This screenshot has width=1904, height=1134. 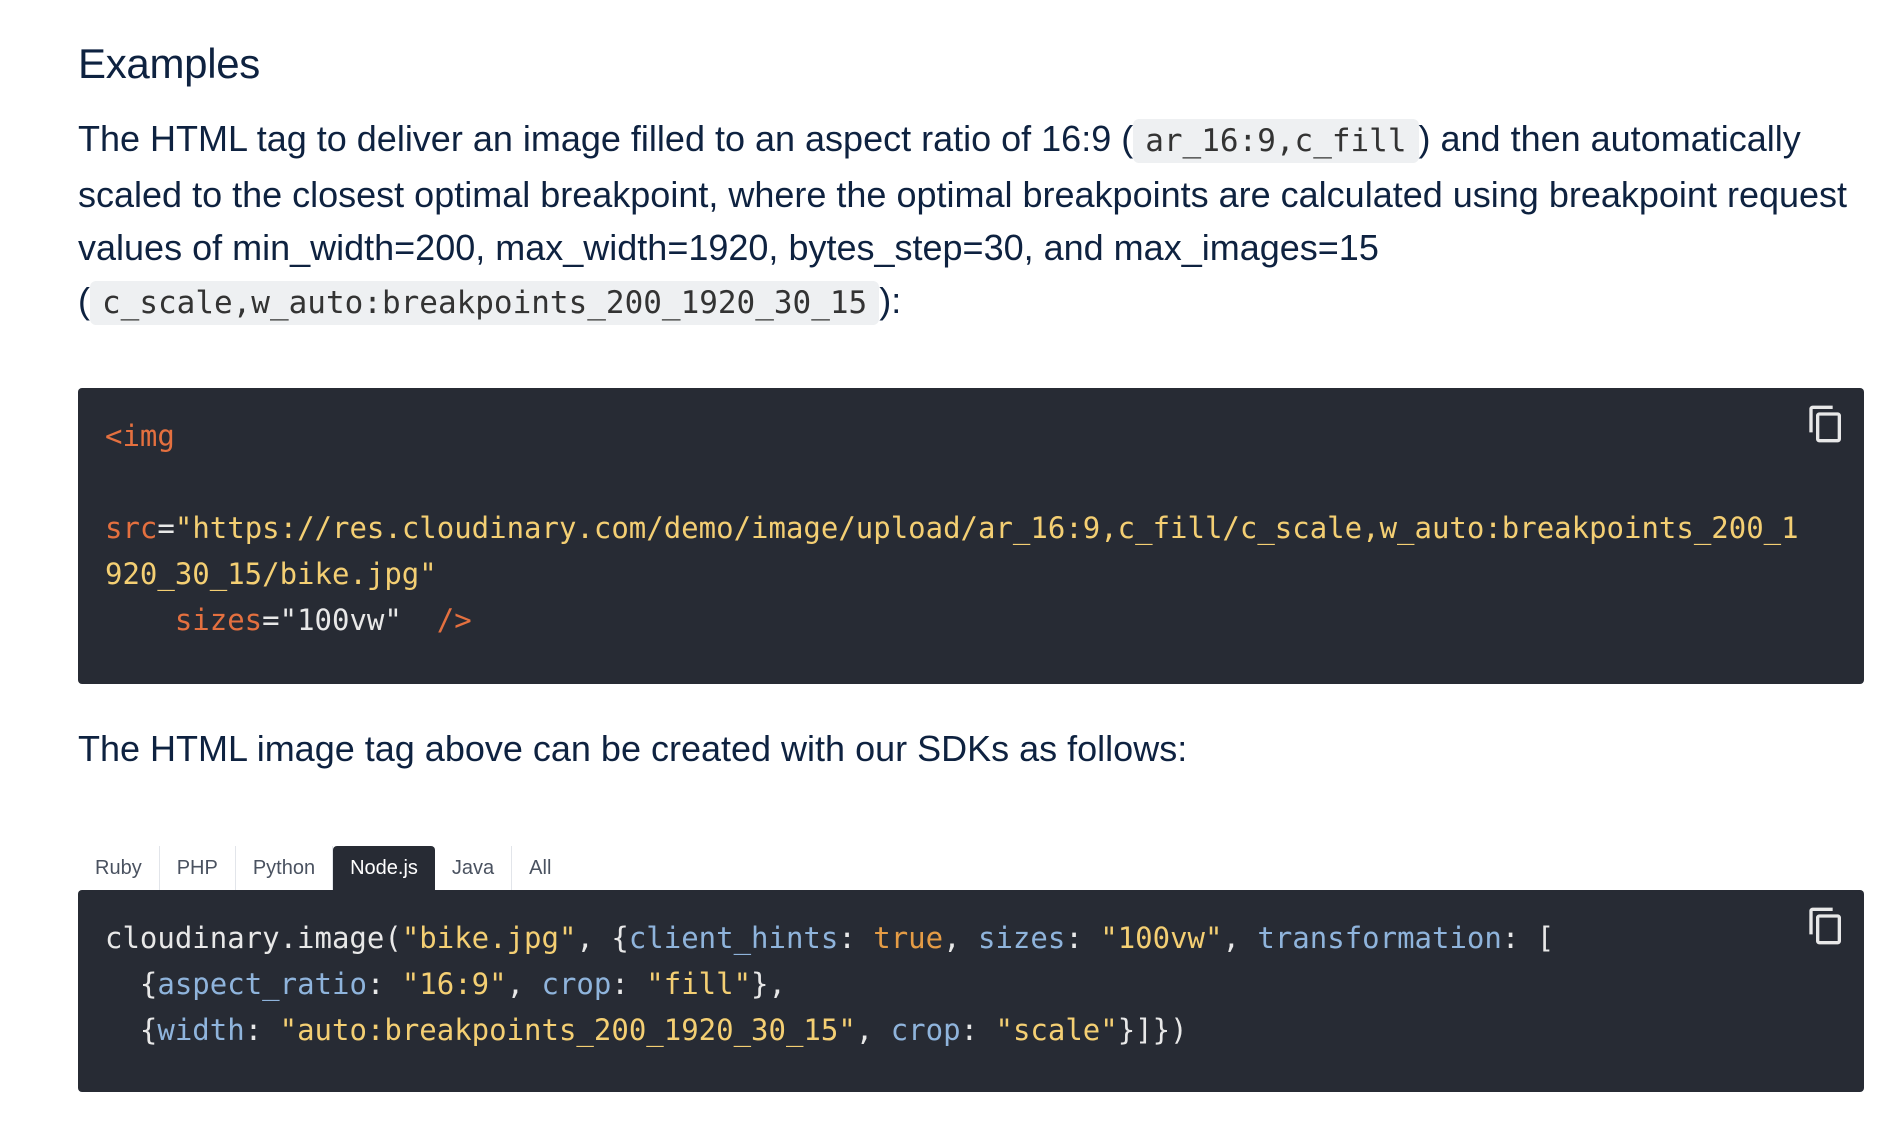 I want to click on sdk-tabs: Ruby PHP Python Node.js Java All, so click(x=323, y=868).